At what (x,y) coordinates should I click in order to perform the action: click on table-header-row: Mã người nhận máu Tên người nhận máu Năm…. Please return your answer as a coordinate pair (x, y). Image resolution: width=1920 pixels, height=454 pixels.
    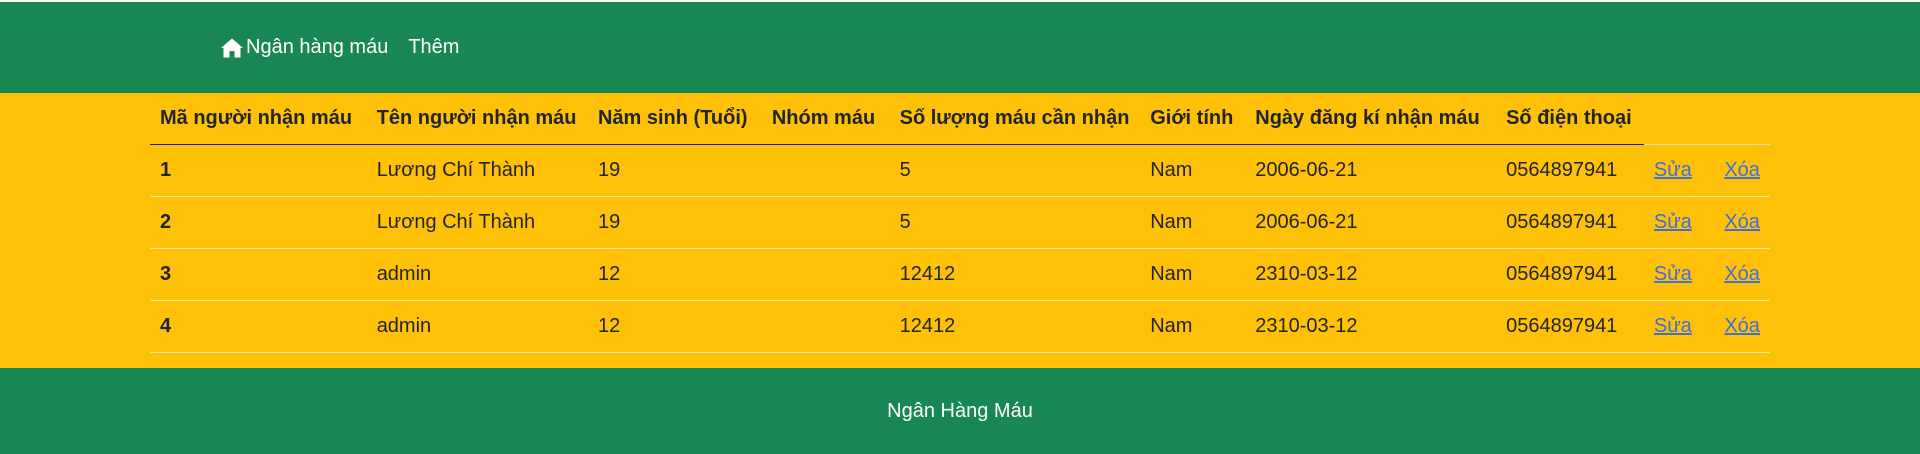
    Looking at the image, I should click on (960, 119).